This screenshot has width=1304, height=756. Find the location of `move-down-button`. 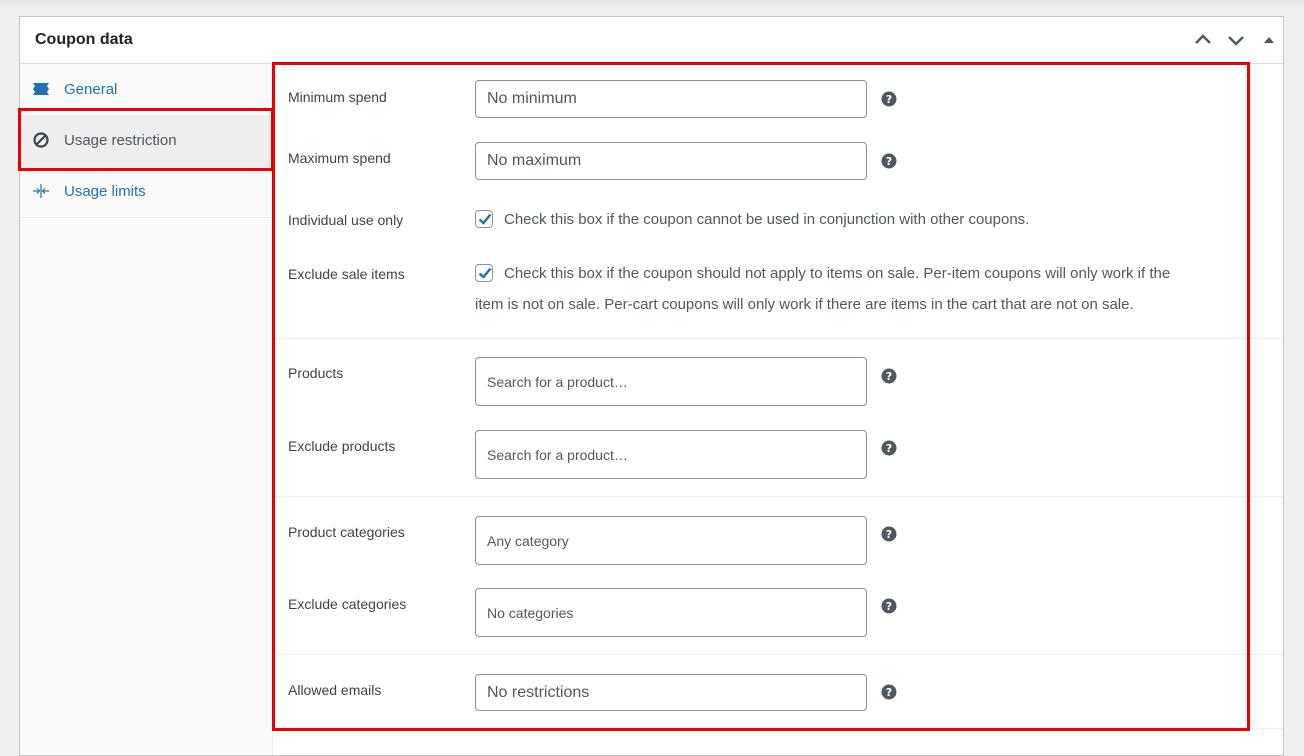

move-down-button is located at coordinates (1236, 40).